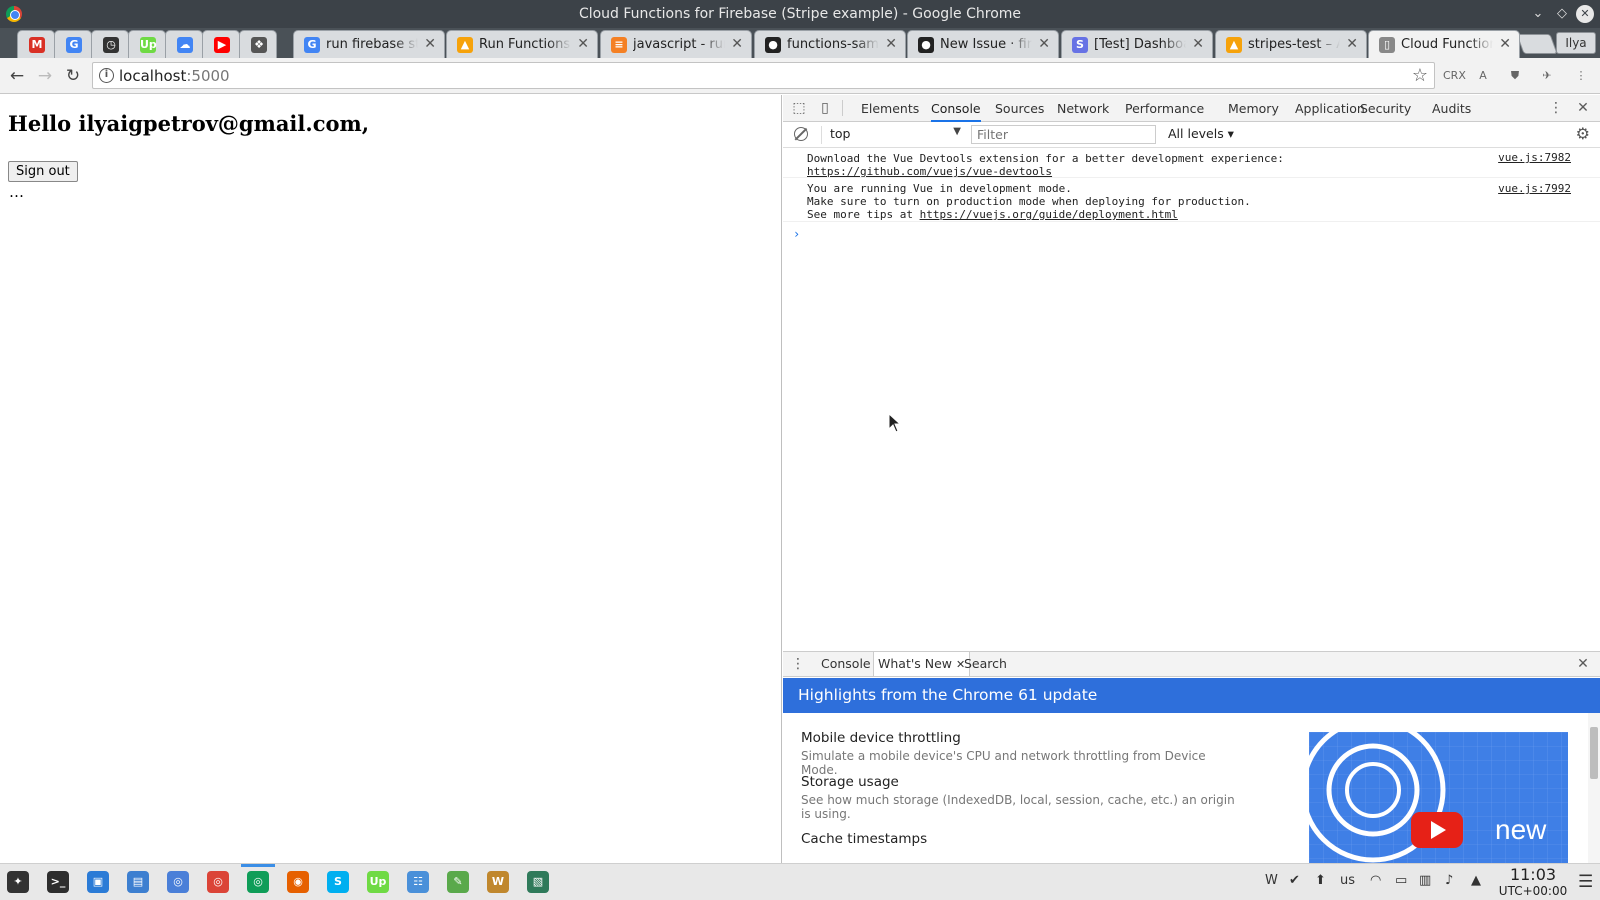  Describe the element at coordinates (1562, 14) in the screenshot. I see `maximize-icon: ◇` at that location.